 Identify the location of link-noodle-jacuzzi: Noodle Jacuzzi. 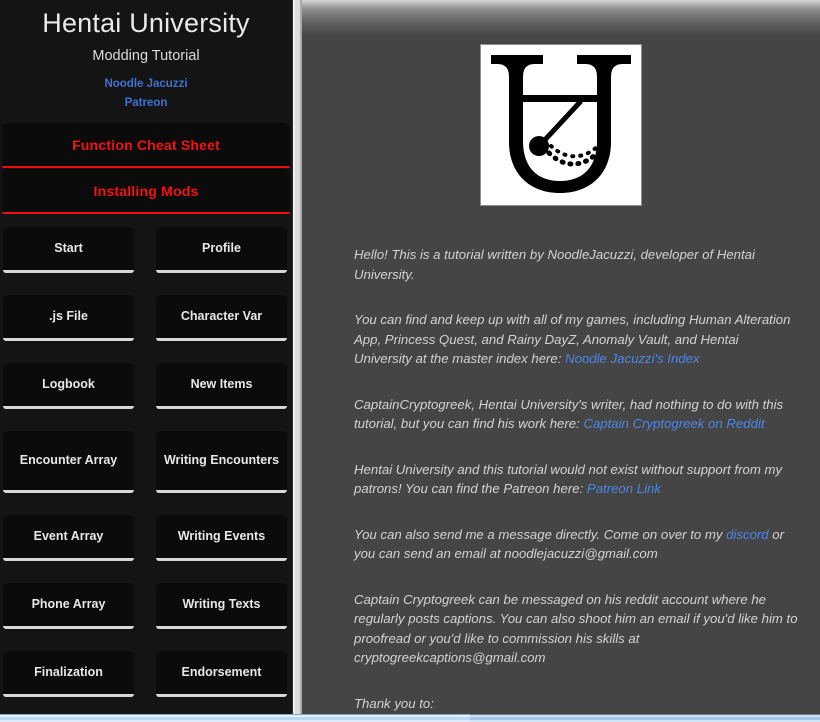
(146, 84).